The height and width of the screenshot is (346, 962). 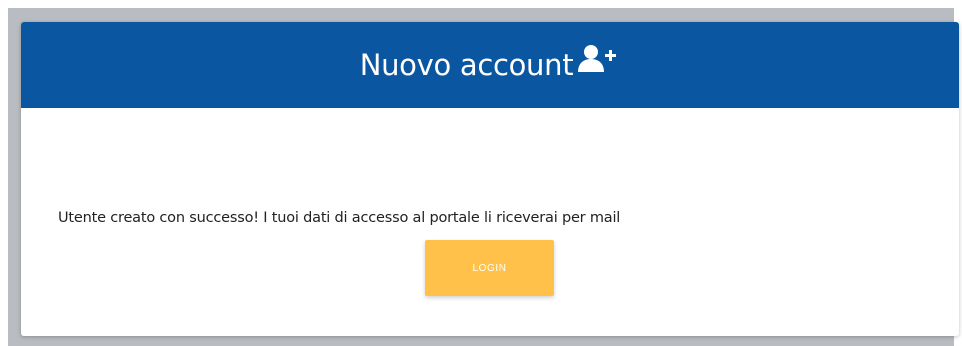 I want to click on user-plus-icon, so click(x=597, y=59).